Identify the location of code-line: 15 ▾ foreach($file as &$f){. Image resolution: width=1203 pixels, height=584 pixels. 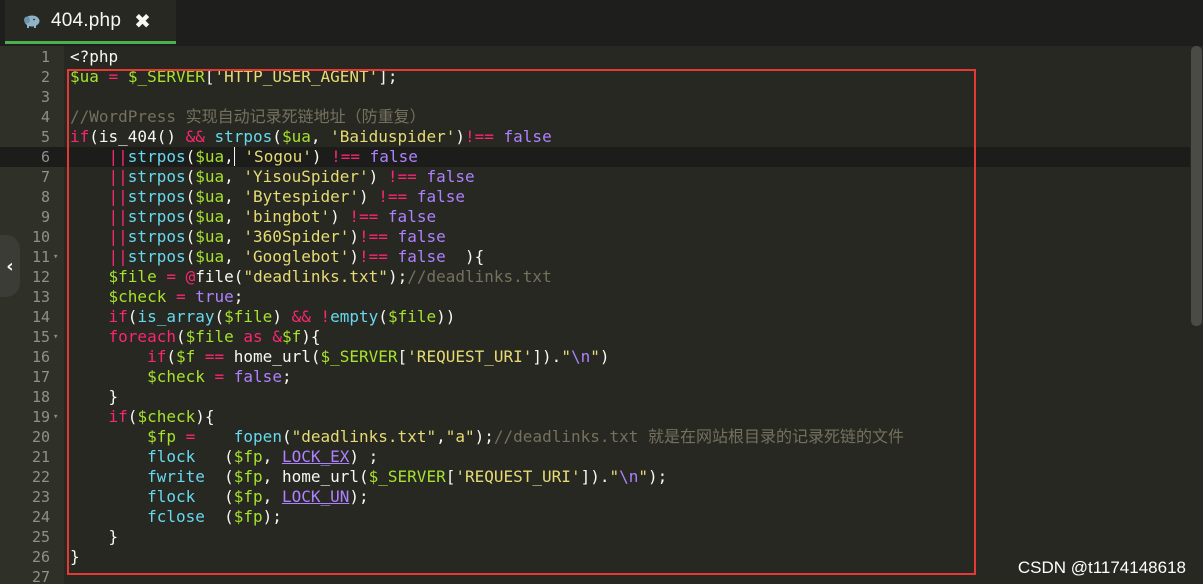
(595, 337).